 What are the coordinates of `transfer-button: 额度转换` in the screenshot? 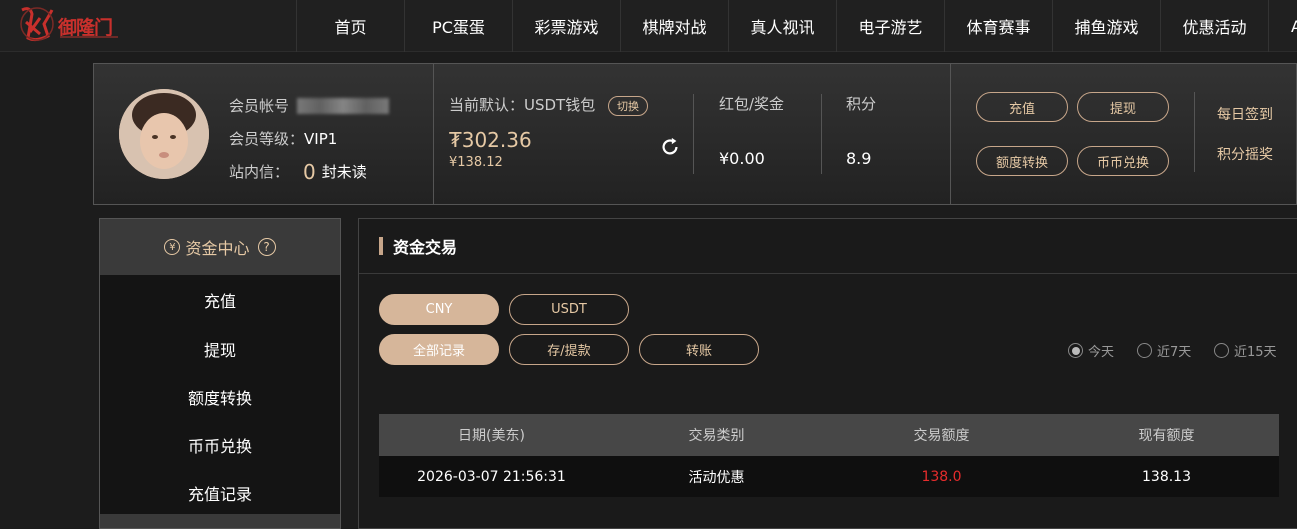 It's located at (1022, 161).